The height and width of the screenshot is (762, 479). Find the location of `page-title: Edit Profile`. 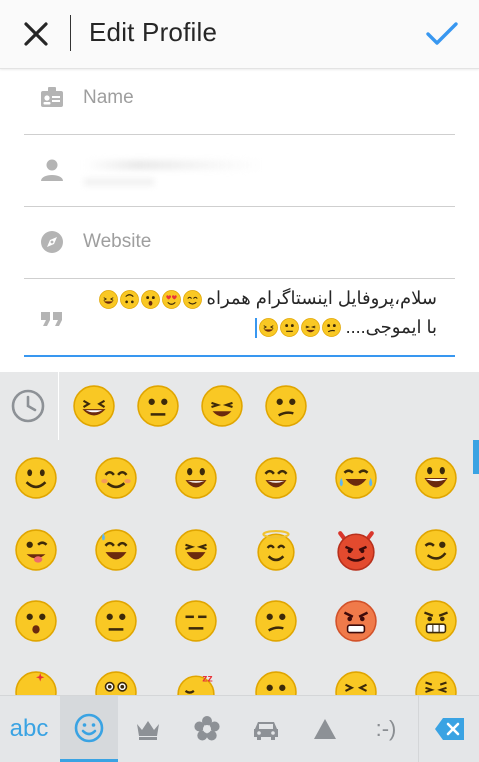

page-title: Edit Profile is located at coordinates (153, 32).